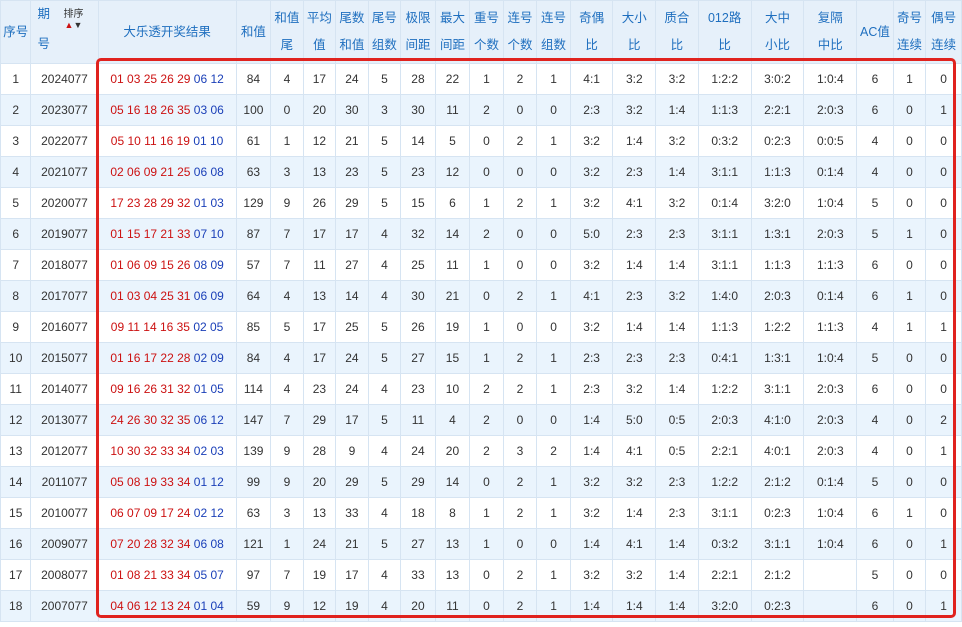 Image resolution: width=962 pixels, height=627 pixels. I want to click on col-bms-bottom: 小比, so click(777, 45).